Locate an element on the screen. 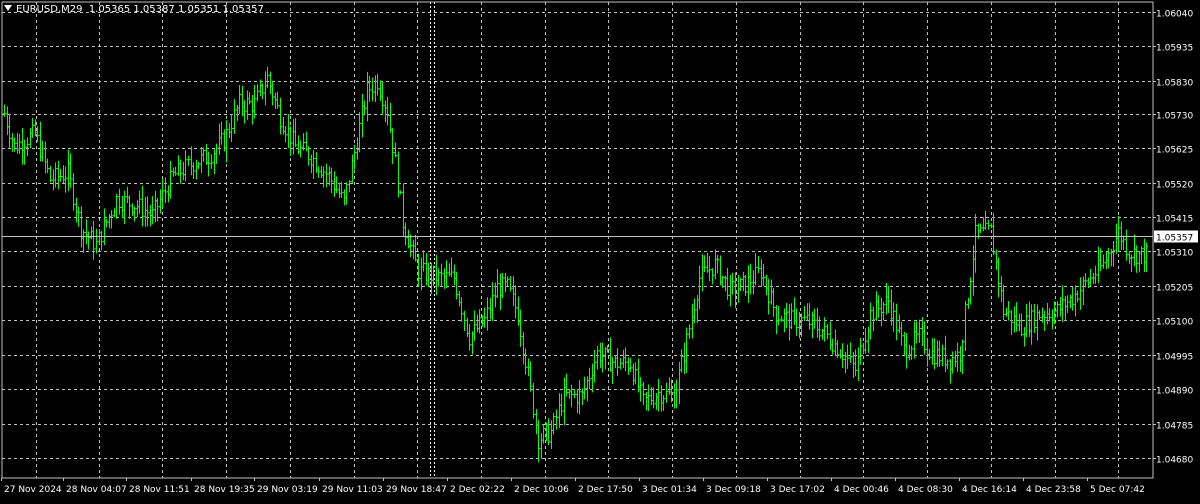  x-tick-label: 29 Nov 03:19 is located at coordinates (287, 490).